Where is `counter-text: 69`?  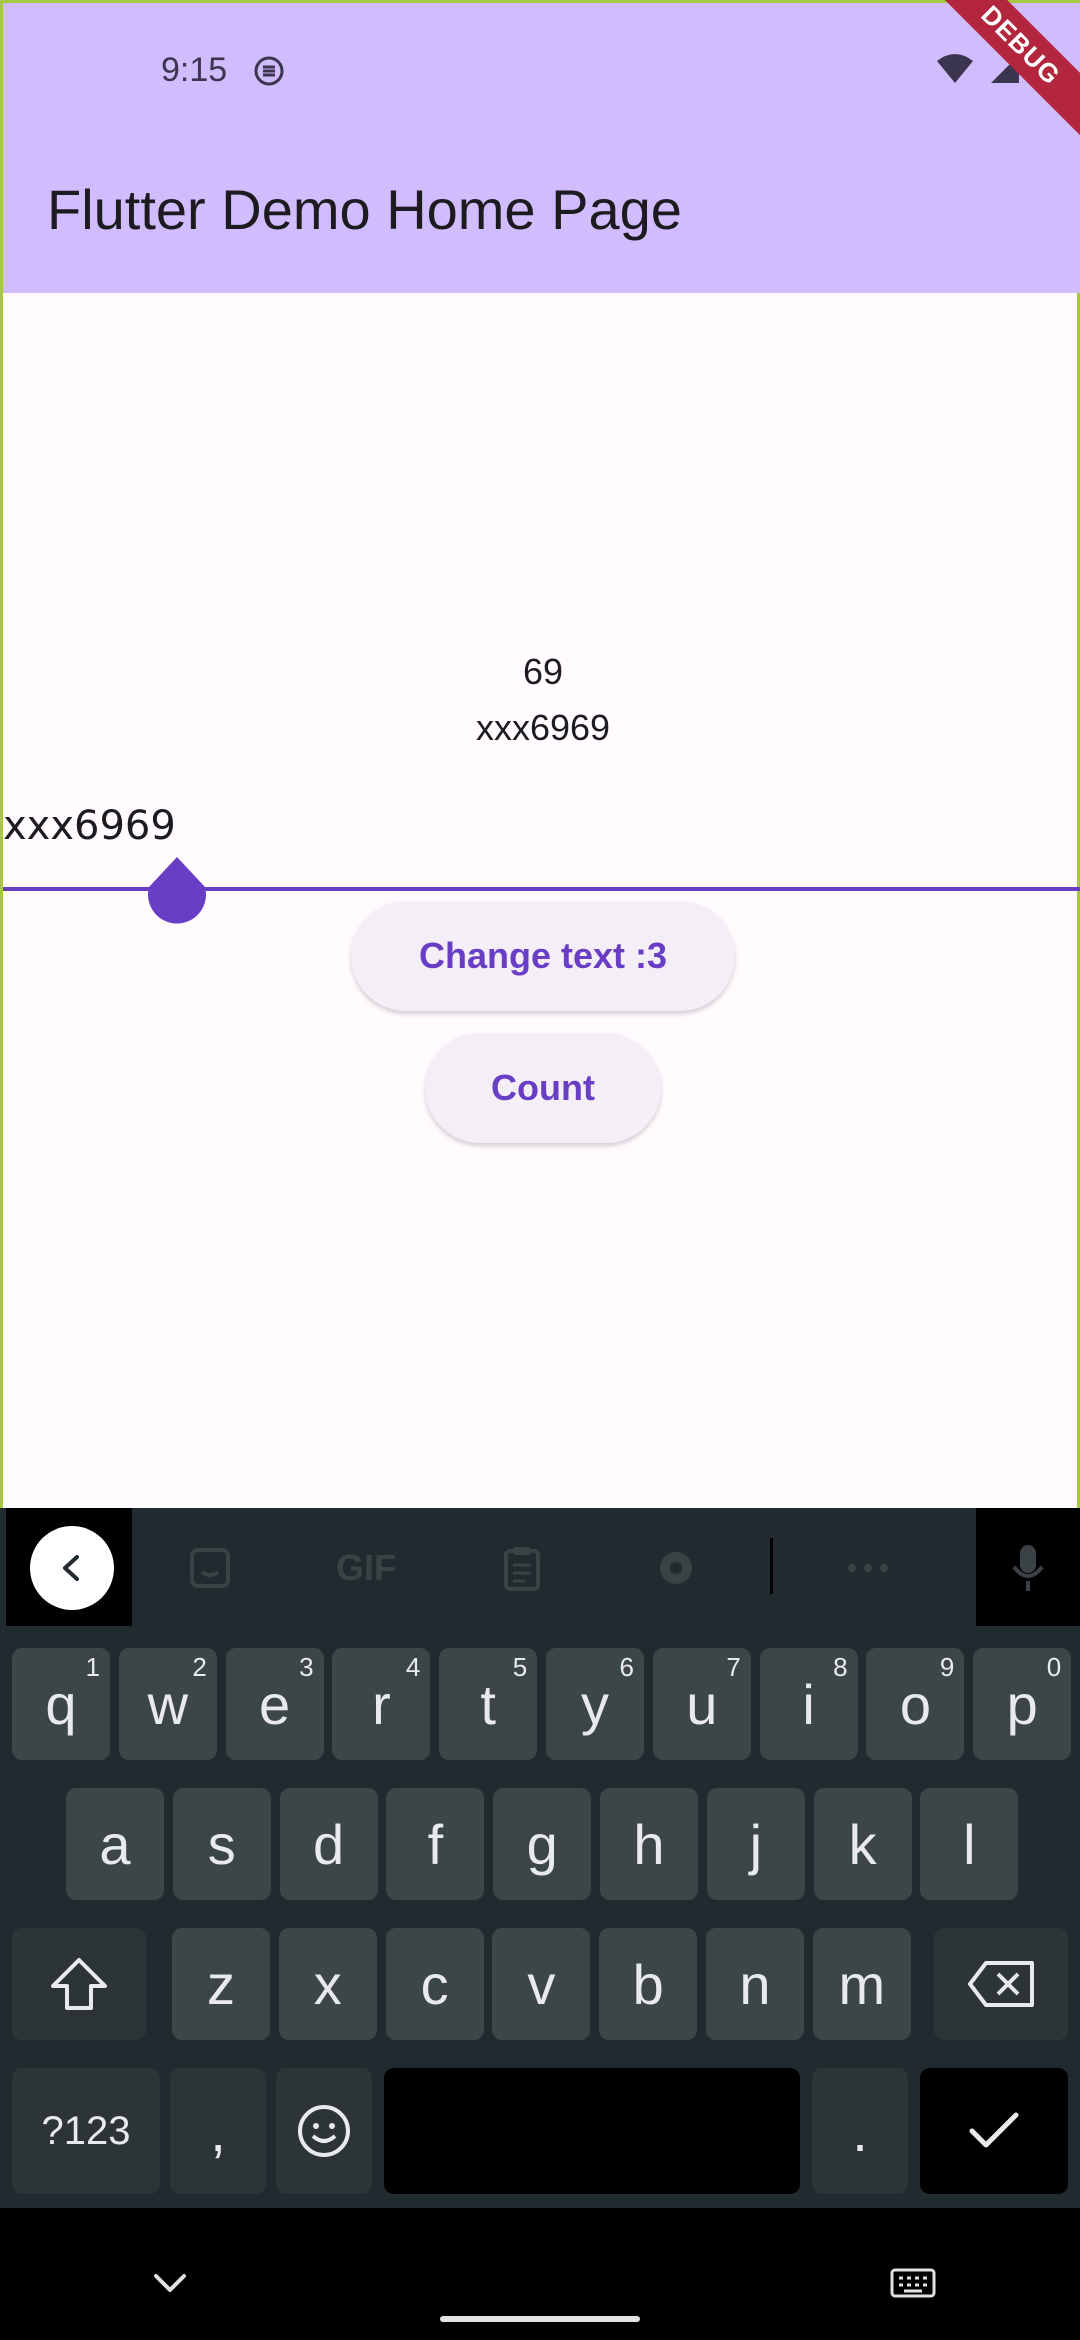 counter-text: 69 is located at coordinates (543, 671).